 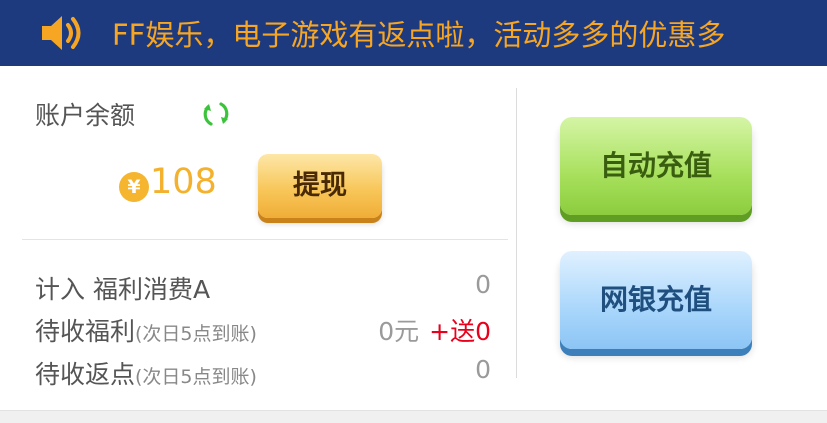 I want to click on refresh-icon, so click(x=216, y=114).